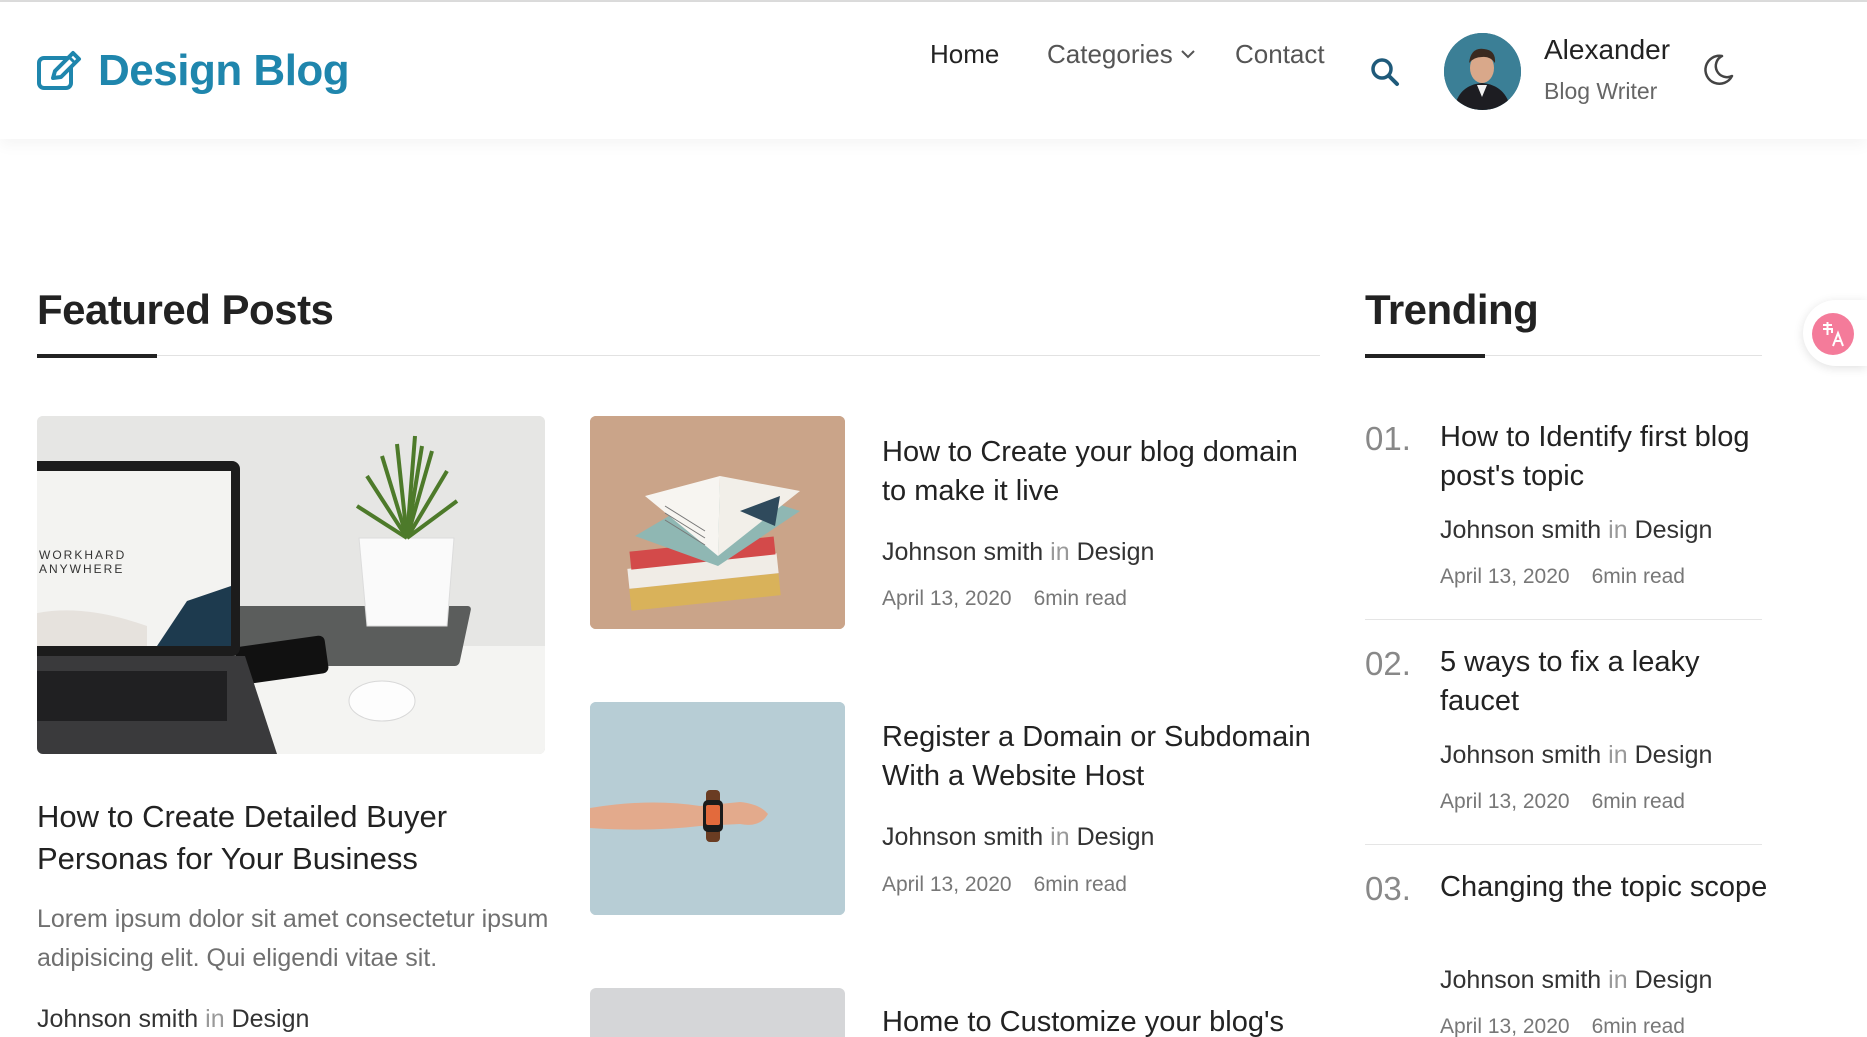 The width and height of the screenshot is (1867, 1037). I want to click on user-name: Alexander, so click(1607, 49).